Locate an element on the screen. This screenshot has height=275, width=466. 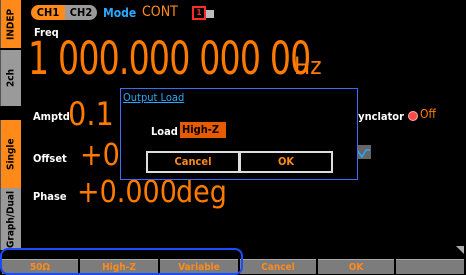
dialog-cancel-button: Cancel is located at coordinates (193, 162).